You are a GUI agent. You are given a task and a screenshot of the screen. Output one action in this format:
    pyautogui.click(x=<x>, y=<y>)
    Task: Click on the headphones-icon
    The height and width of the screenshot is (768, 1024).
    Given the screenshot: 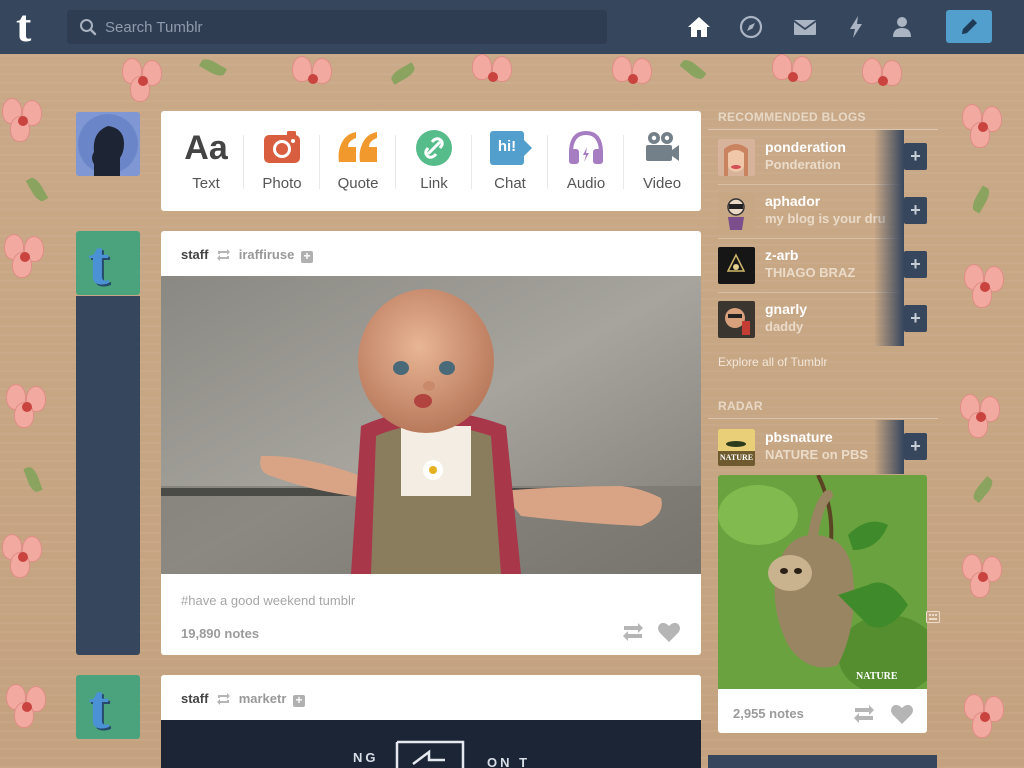 What is the action you would take?
    pyautogui.click(x=586, y=147)
    